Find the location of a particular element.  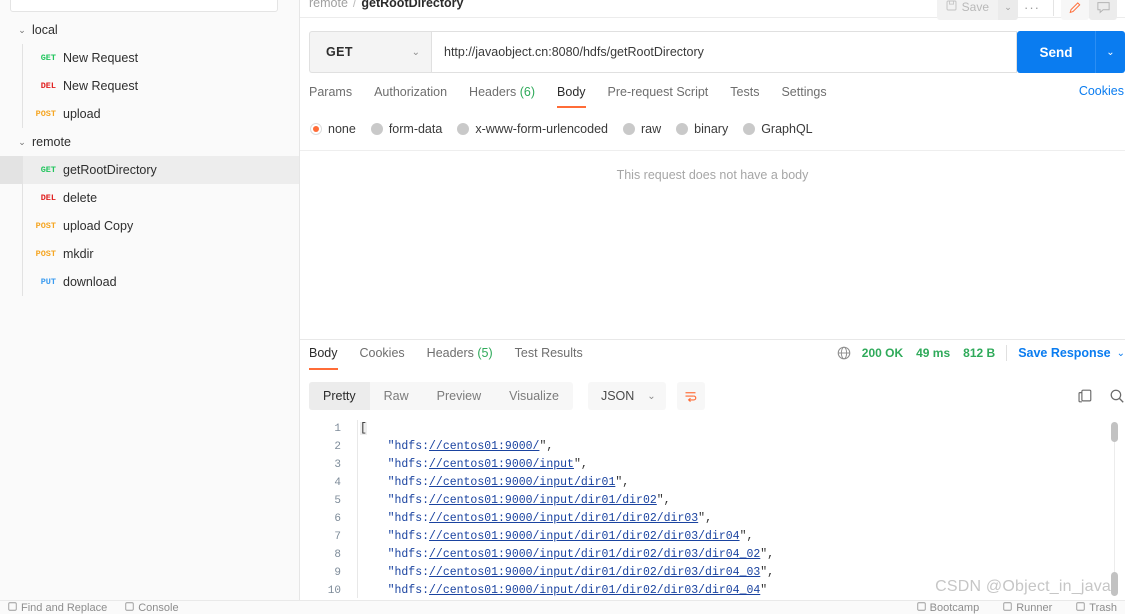

status-bar-item-console: Console is located at coordinates (152, 607).